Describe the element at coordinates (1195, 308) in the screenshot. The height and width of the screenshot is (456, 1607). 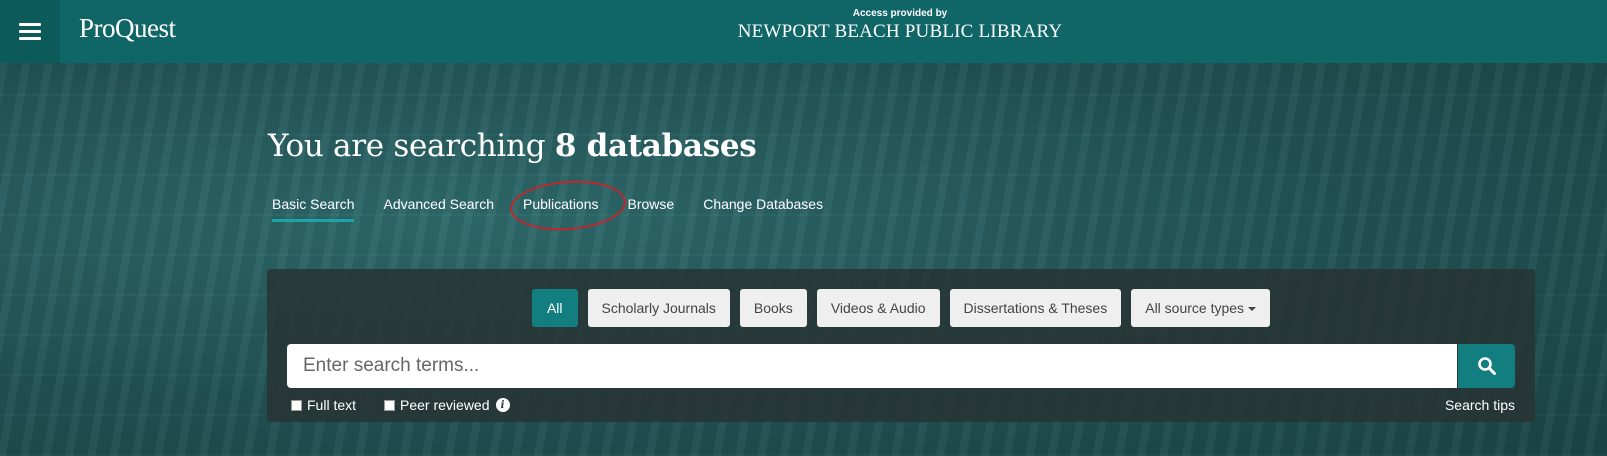
I see `source-type-dropdown-label: All source types` at that location.